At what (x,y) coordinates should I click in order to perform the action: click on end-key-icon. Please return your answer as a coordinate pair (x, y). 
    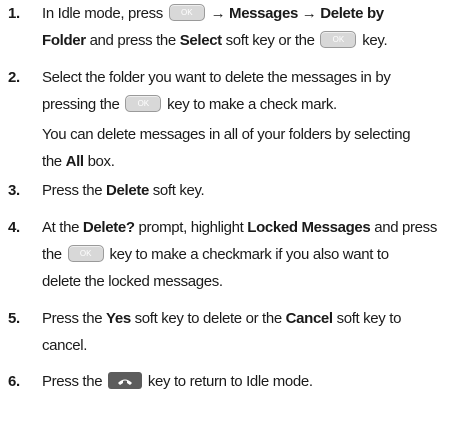
    Looking at the image, I should click on (125, 380).